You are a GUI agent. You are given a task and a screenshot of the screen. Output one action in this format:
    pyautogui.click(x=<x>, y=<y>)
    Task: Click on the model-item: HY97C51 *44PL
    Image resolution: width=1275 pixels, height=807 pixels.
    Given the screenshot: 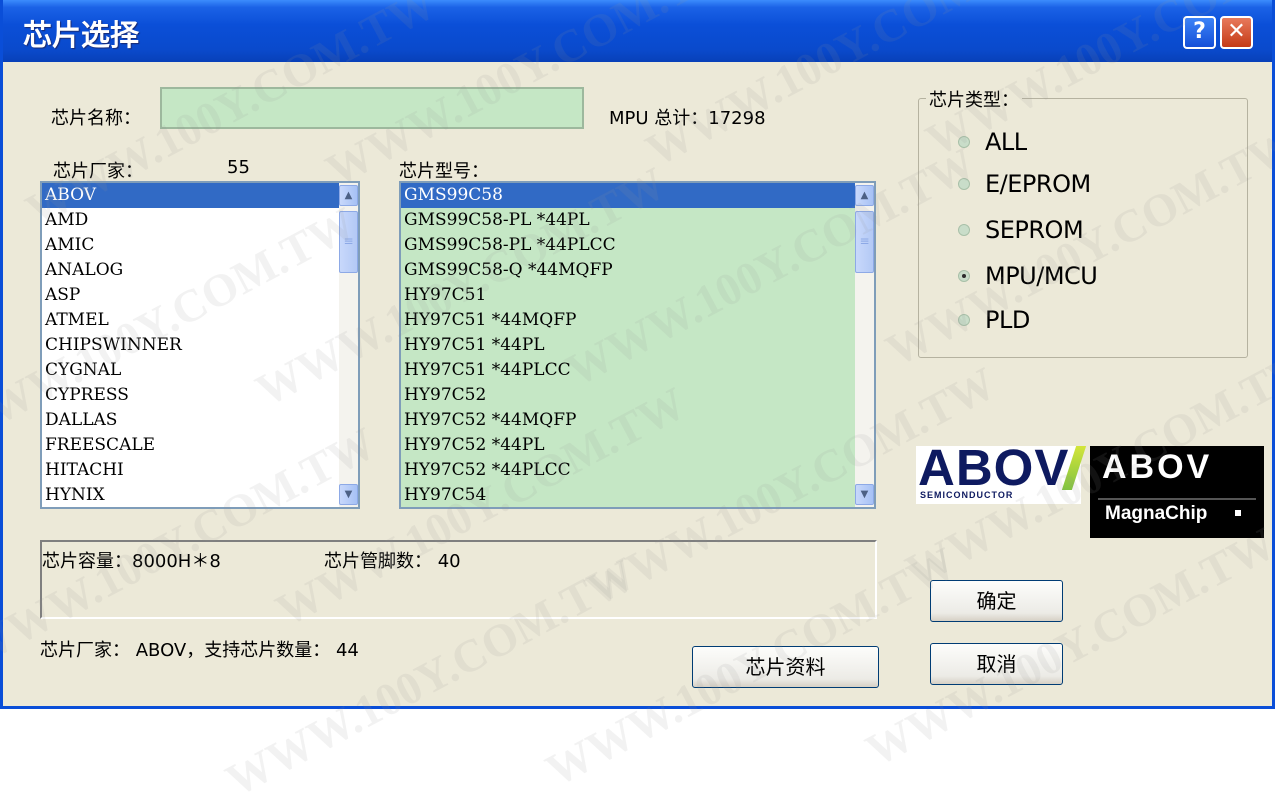 What is the action you would take?
    pyautogui.click(x=628, y=345)
    